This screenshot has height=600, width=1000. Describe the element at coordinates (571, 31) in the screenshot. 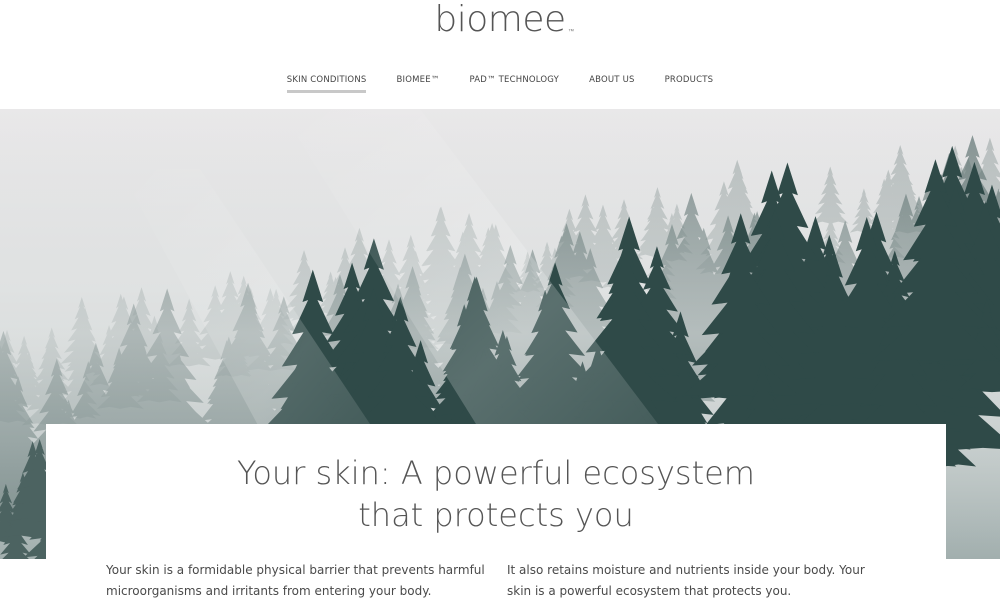

I see `trademark-mark: ™` at that location.